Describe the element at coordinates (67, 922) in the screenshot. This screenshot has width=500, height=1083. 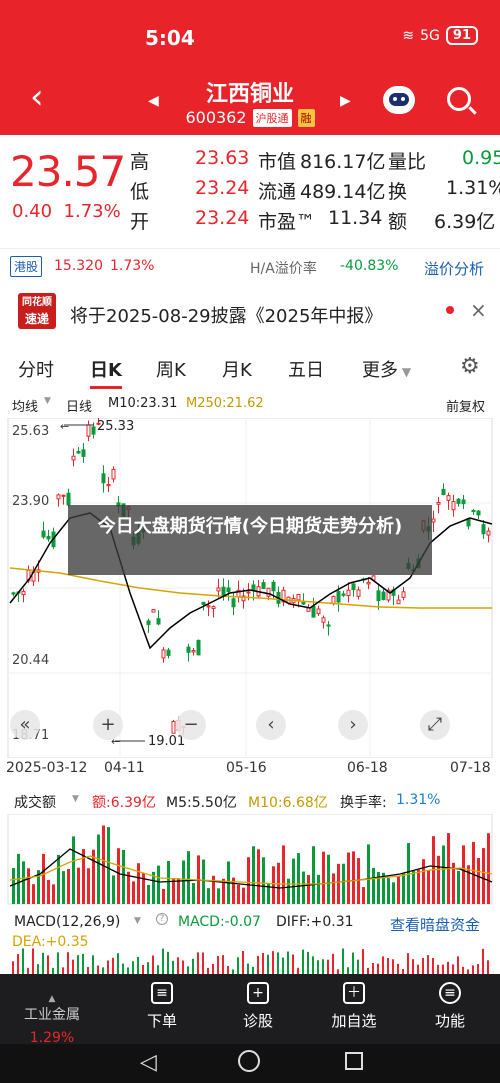
I see `macd-indicator-select: MACD(12,26,9)` at that location.